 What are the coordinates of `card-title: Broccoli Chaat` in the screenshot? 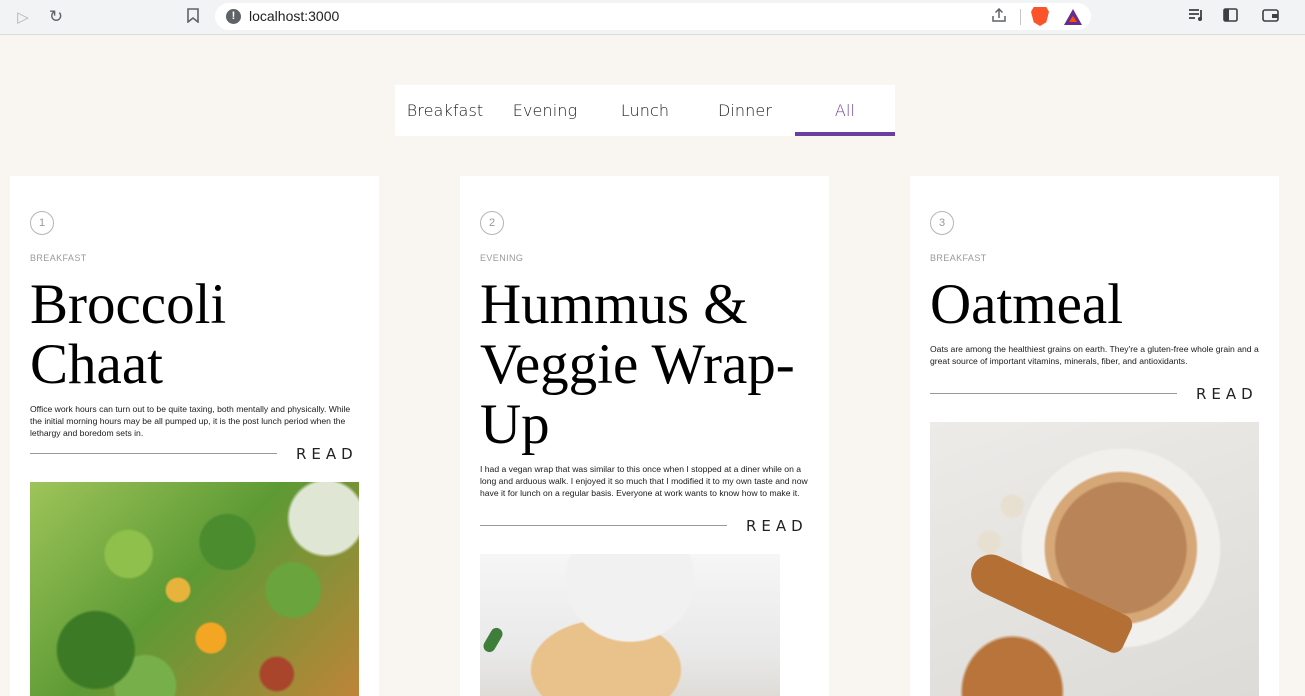 It's located at (128, 334).